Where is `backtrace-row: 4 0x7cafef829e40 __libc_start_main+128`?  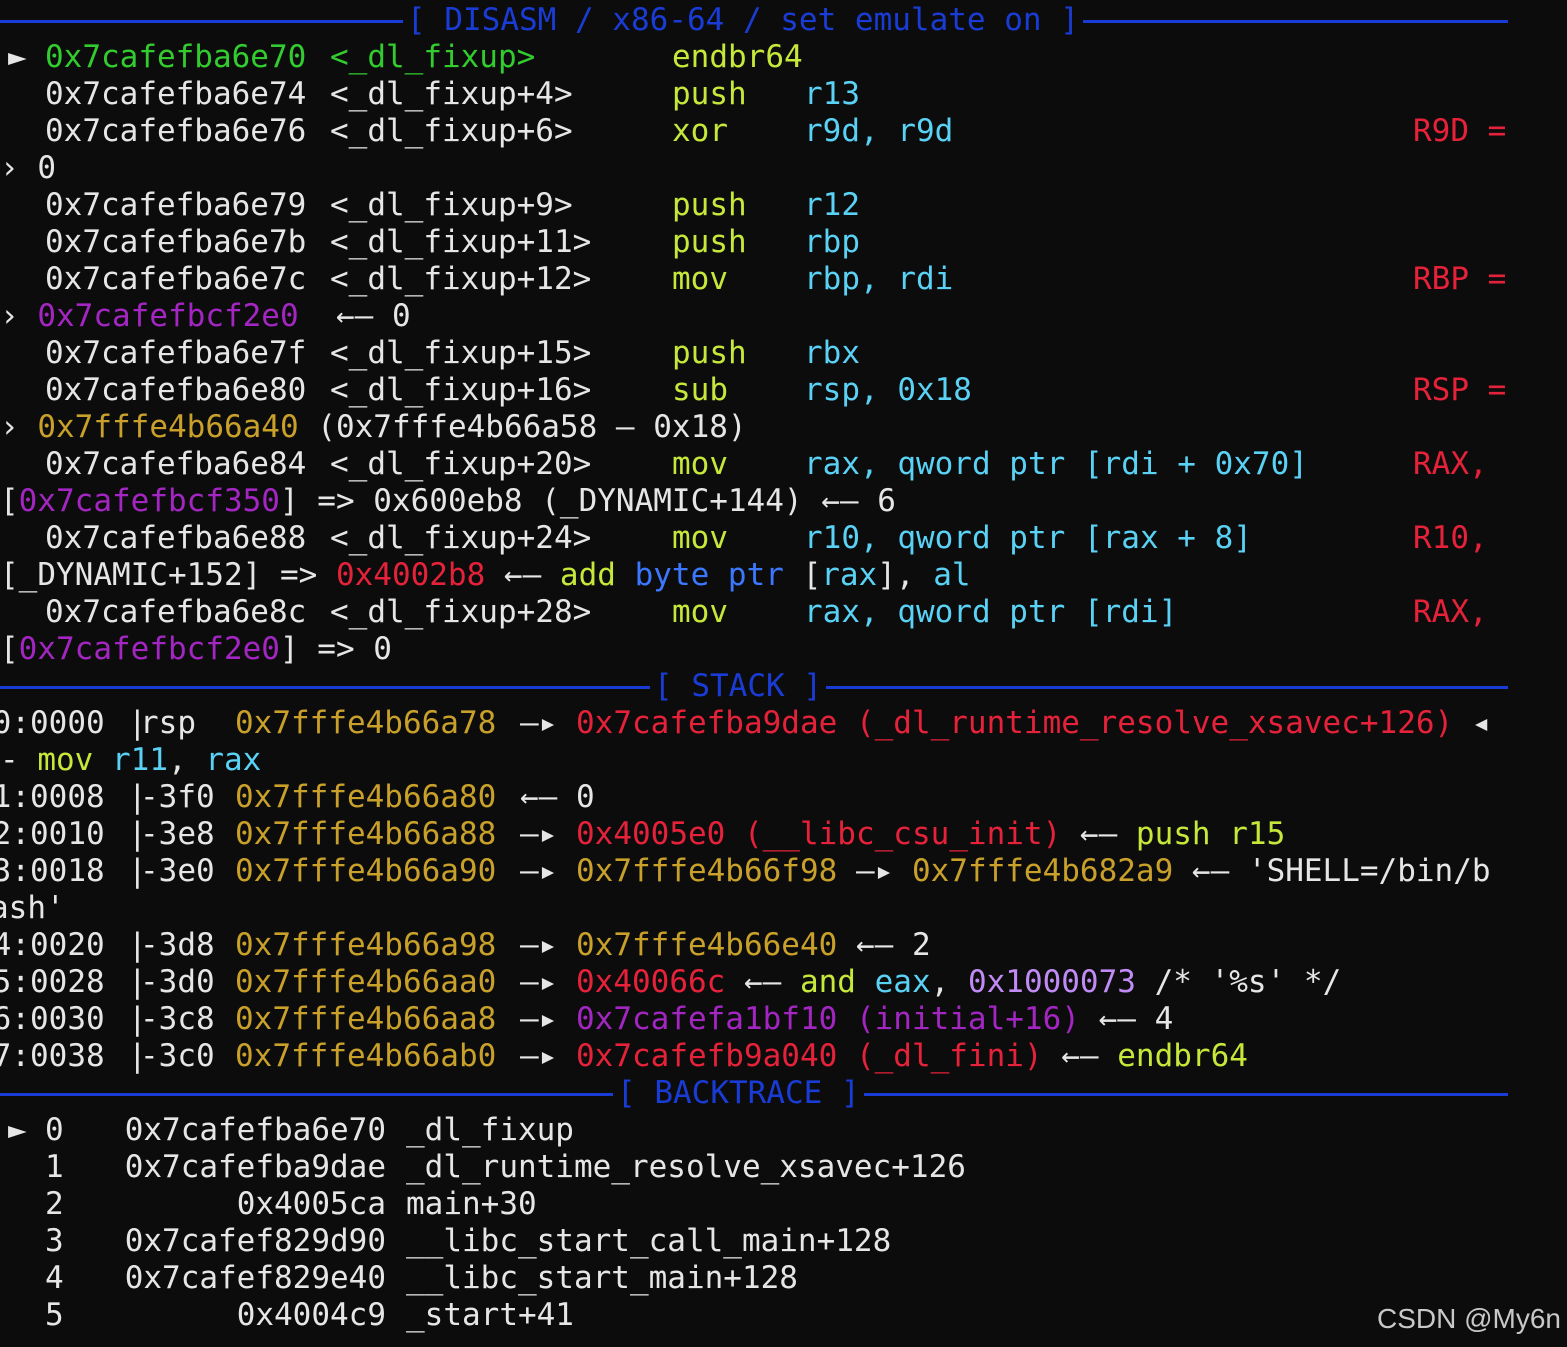
backtrace-row: 4 0x7cafef829e40 __libc_start_main+128 is located at coordinates (783, 1278).